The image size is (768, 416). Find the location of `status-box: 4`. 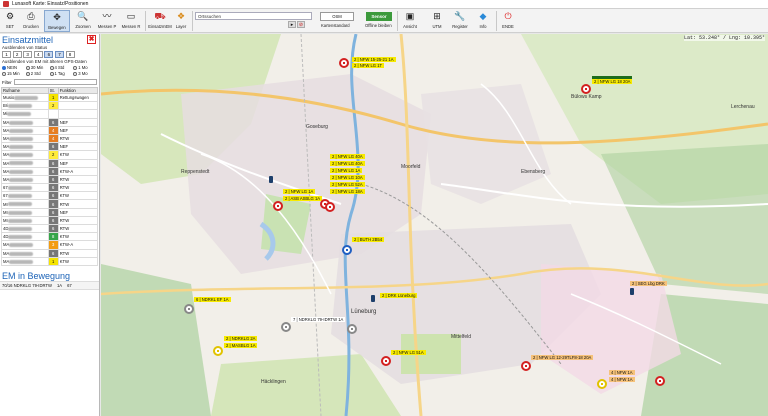

status-box: 4 is located at coordinates (38, 54).